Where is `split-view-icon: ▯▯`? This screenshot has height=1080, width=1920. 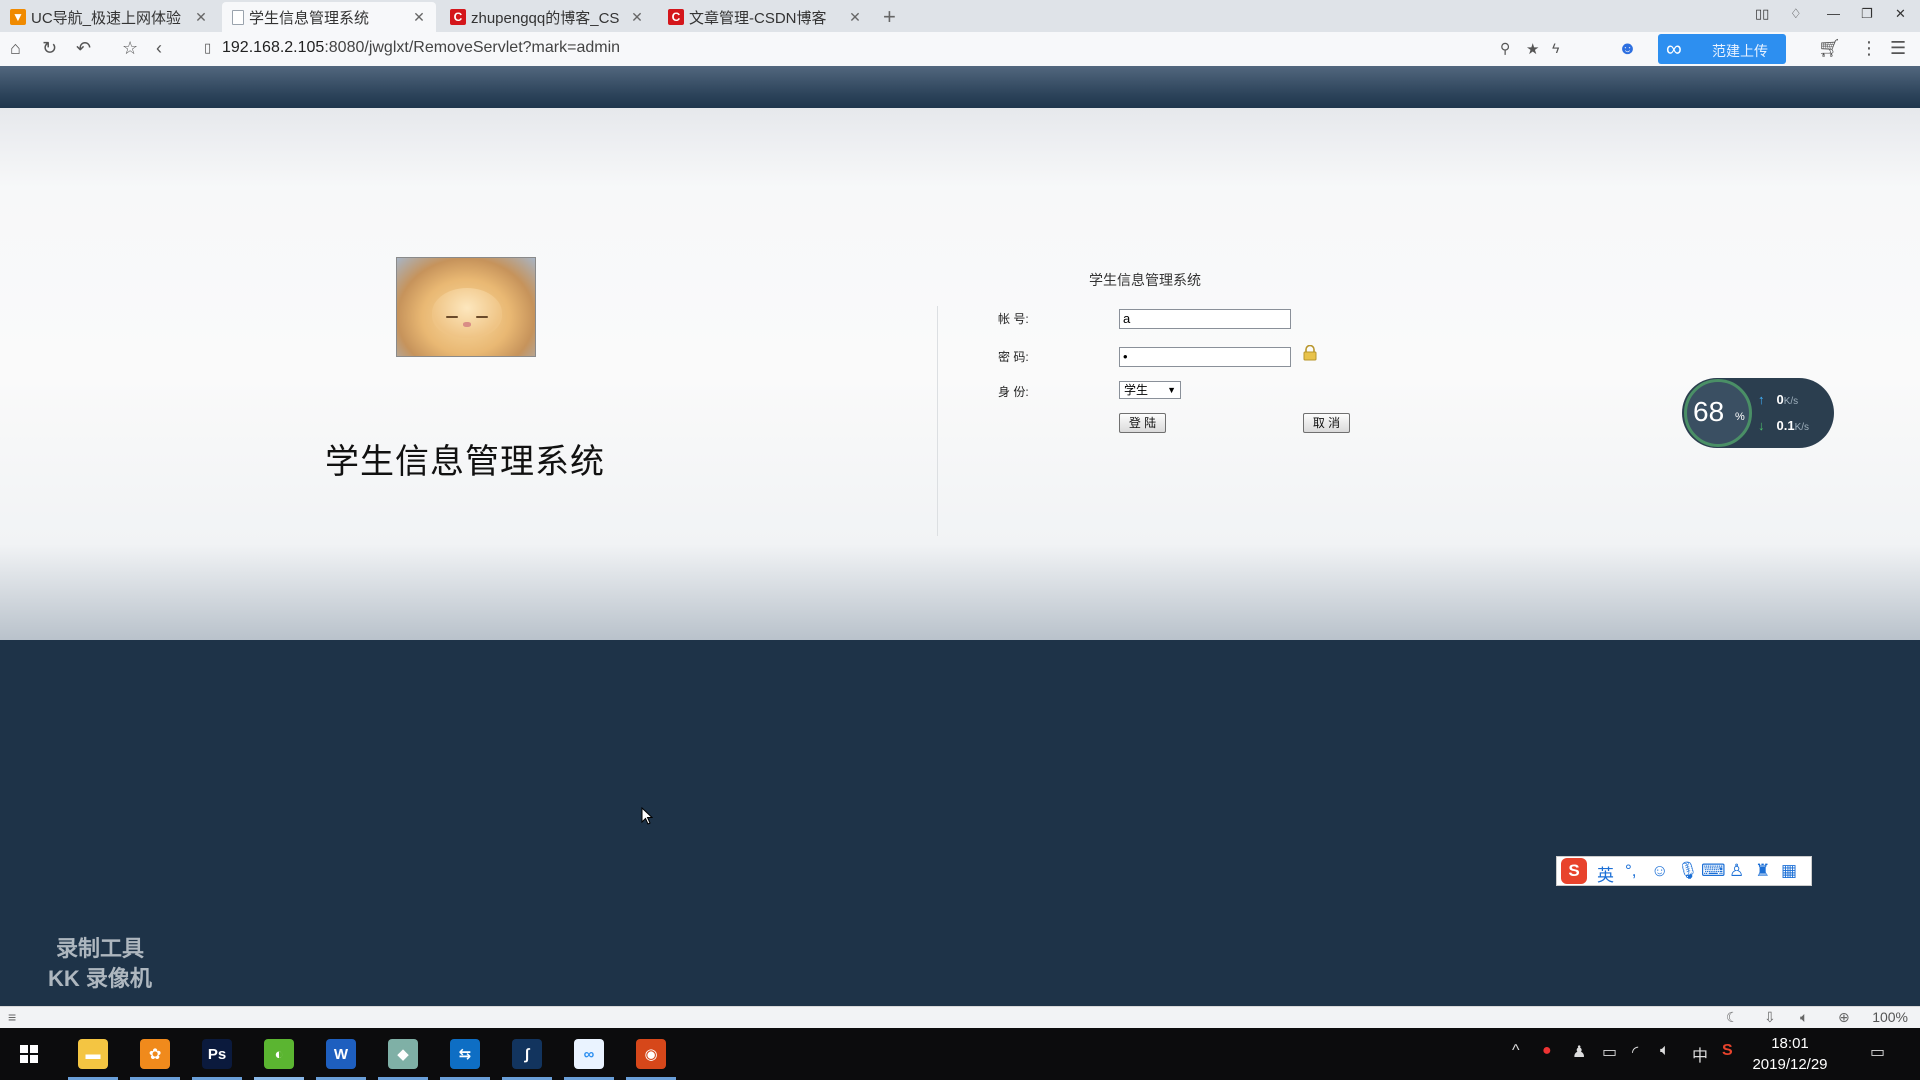 split-view-icon: ▯▯ is located at coordinates (1762, 14).